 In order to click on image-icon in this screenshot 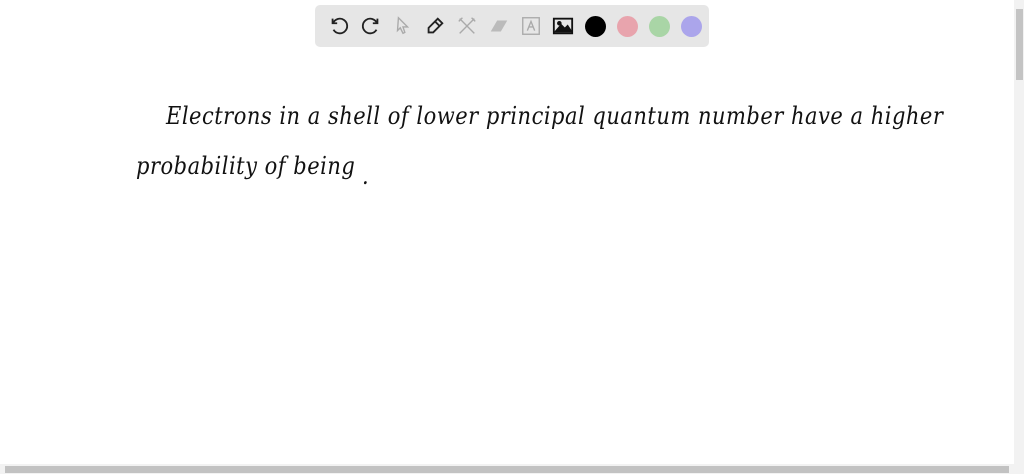, I will do `click(563, 26)`.